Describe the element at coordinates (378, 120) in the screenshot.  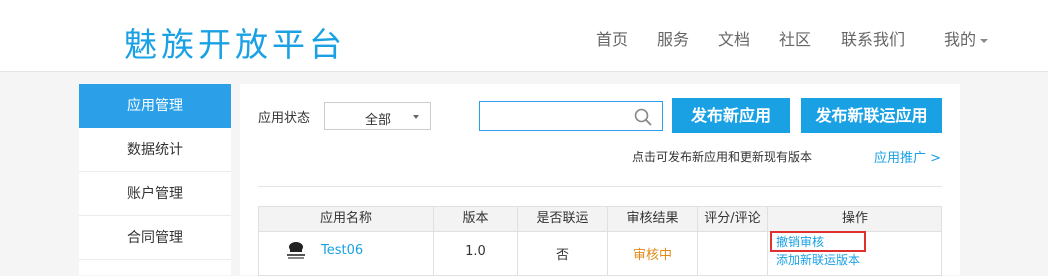
I see `status-select-value: 全部` at that location.